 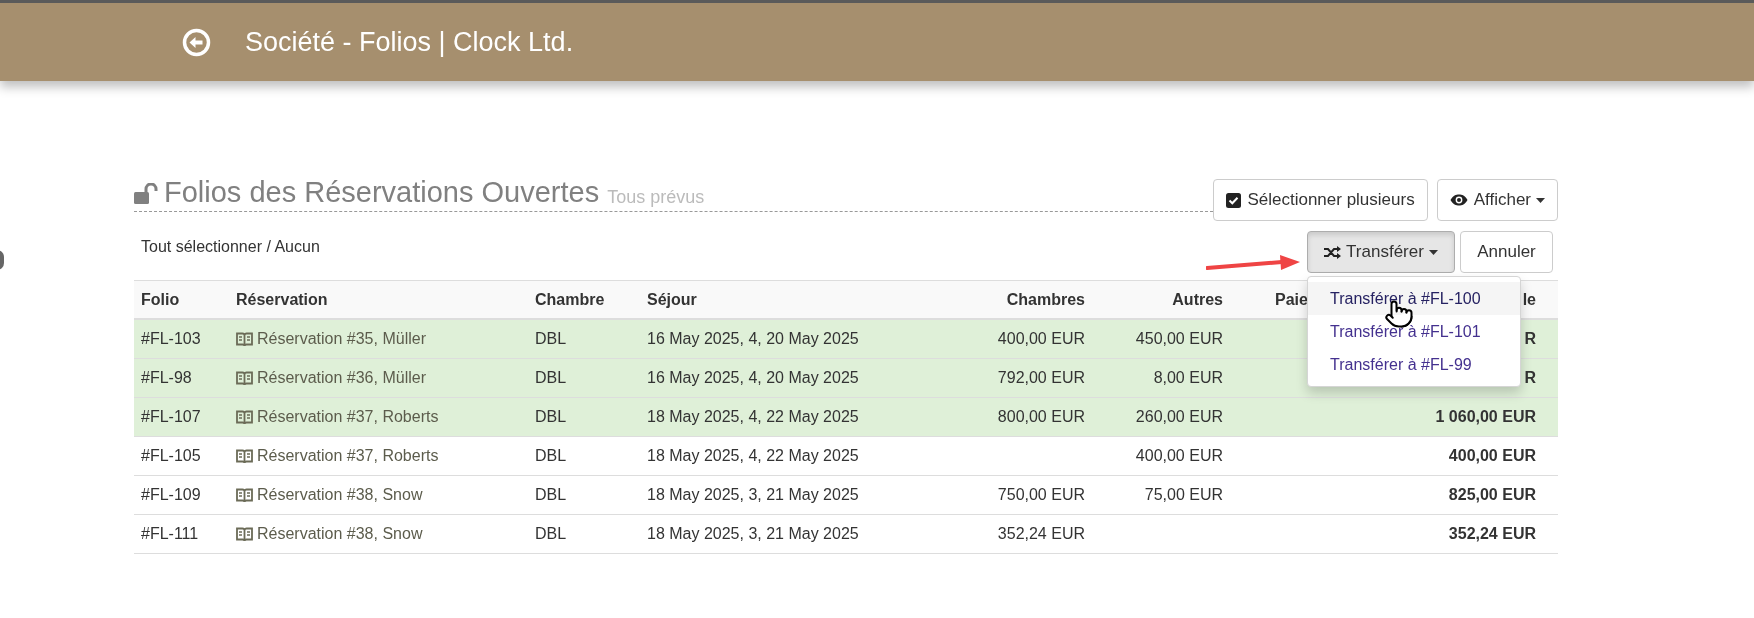 What do you see at coordinates (1458, 200) in the screenshot?
I see `eye-icon` at bounding box center [1458, 200].